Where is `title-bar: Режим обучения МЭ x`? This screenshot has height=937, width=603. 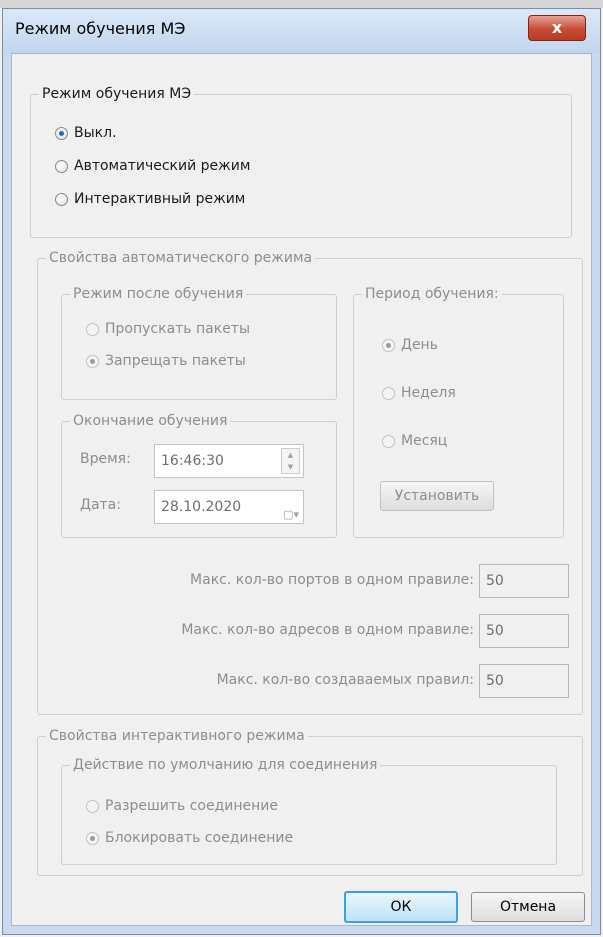
title-bar: Режим обучения МЭ x is located at coordinates (301, 31).